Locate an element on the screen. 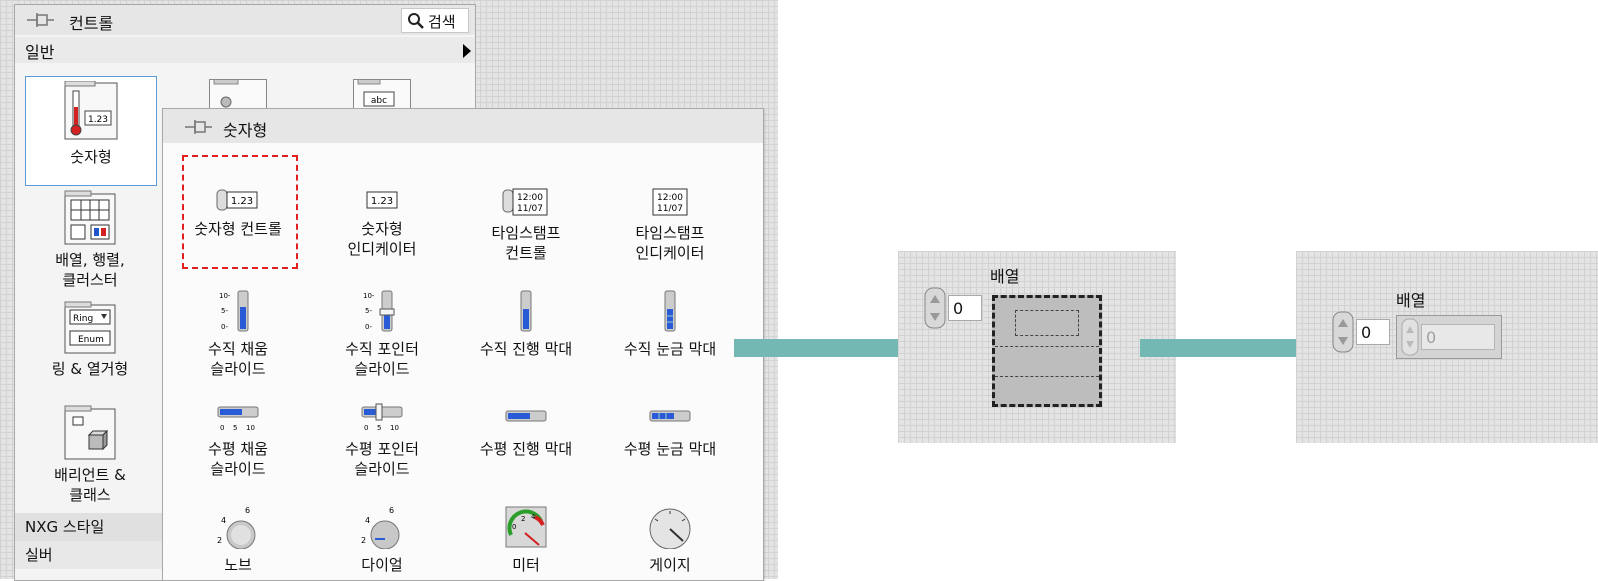 The width and height of the screenshot is (1598, 581). array-element-frame: 0 is located at coordinates (1449, 337).